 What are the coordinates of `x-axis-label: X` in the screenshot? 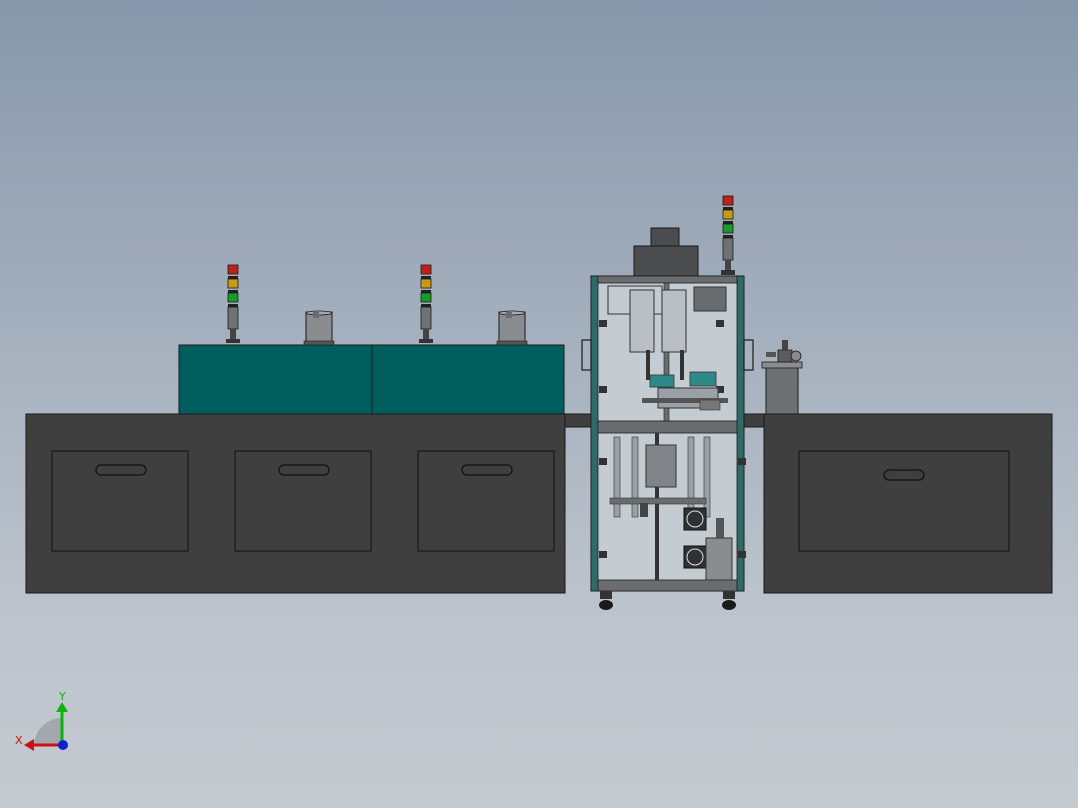 It's located at (19, 740).